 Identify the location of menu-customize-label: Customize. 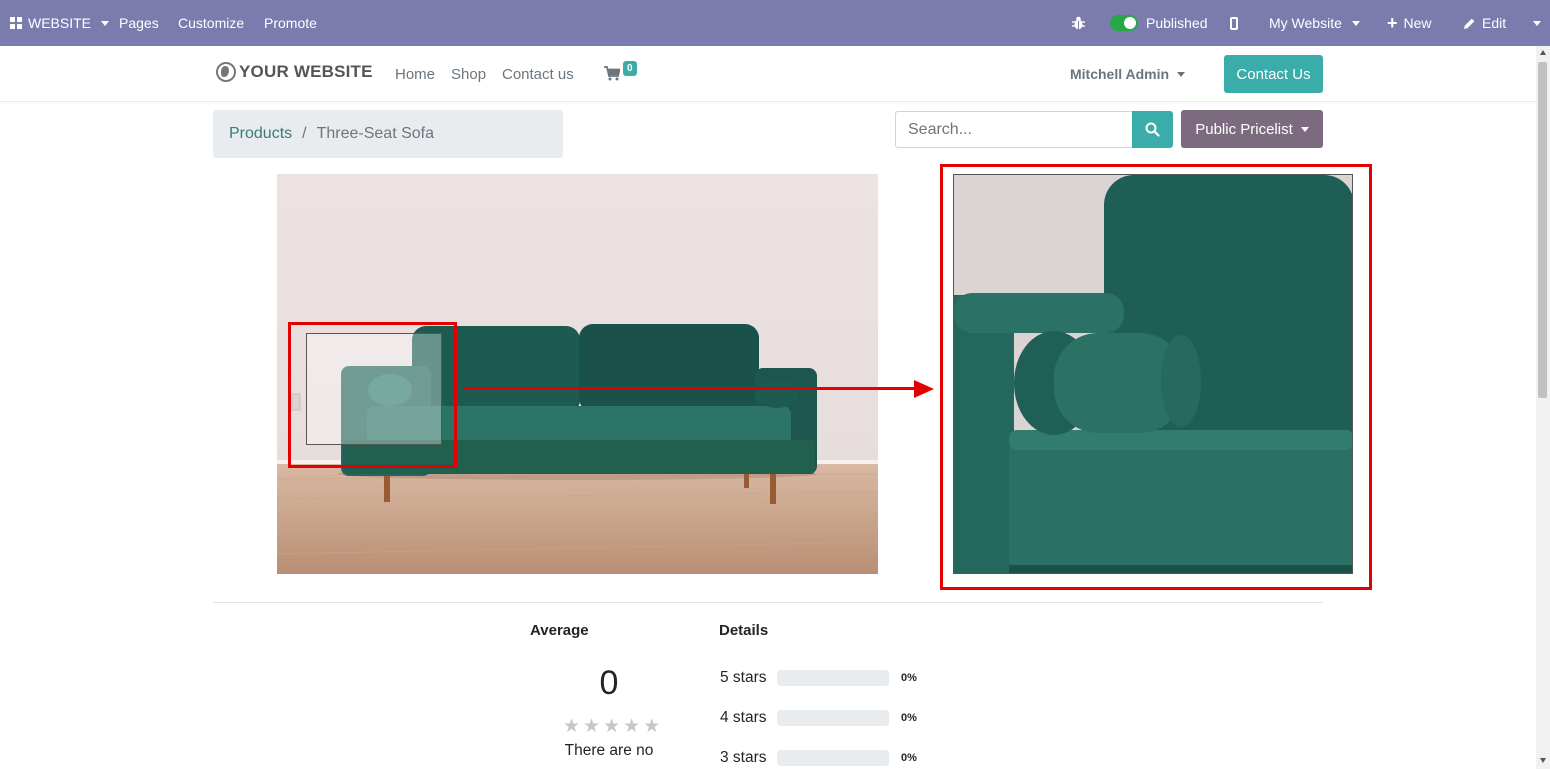
(211, 23).